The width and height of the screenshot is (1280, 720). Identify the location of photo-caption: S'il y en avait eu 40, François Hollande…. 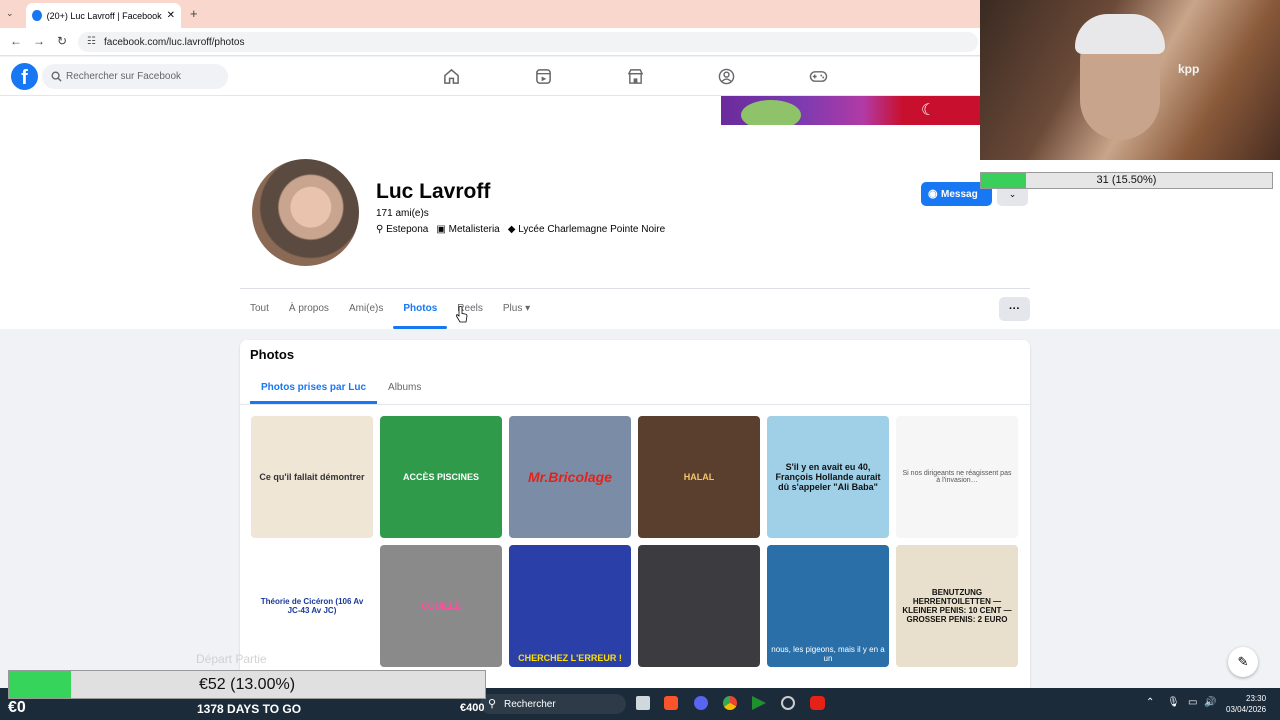
(828, 477).